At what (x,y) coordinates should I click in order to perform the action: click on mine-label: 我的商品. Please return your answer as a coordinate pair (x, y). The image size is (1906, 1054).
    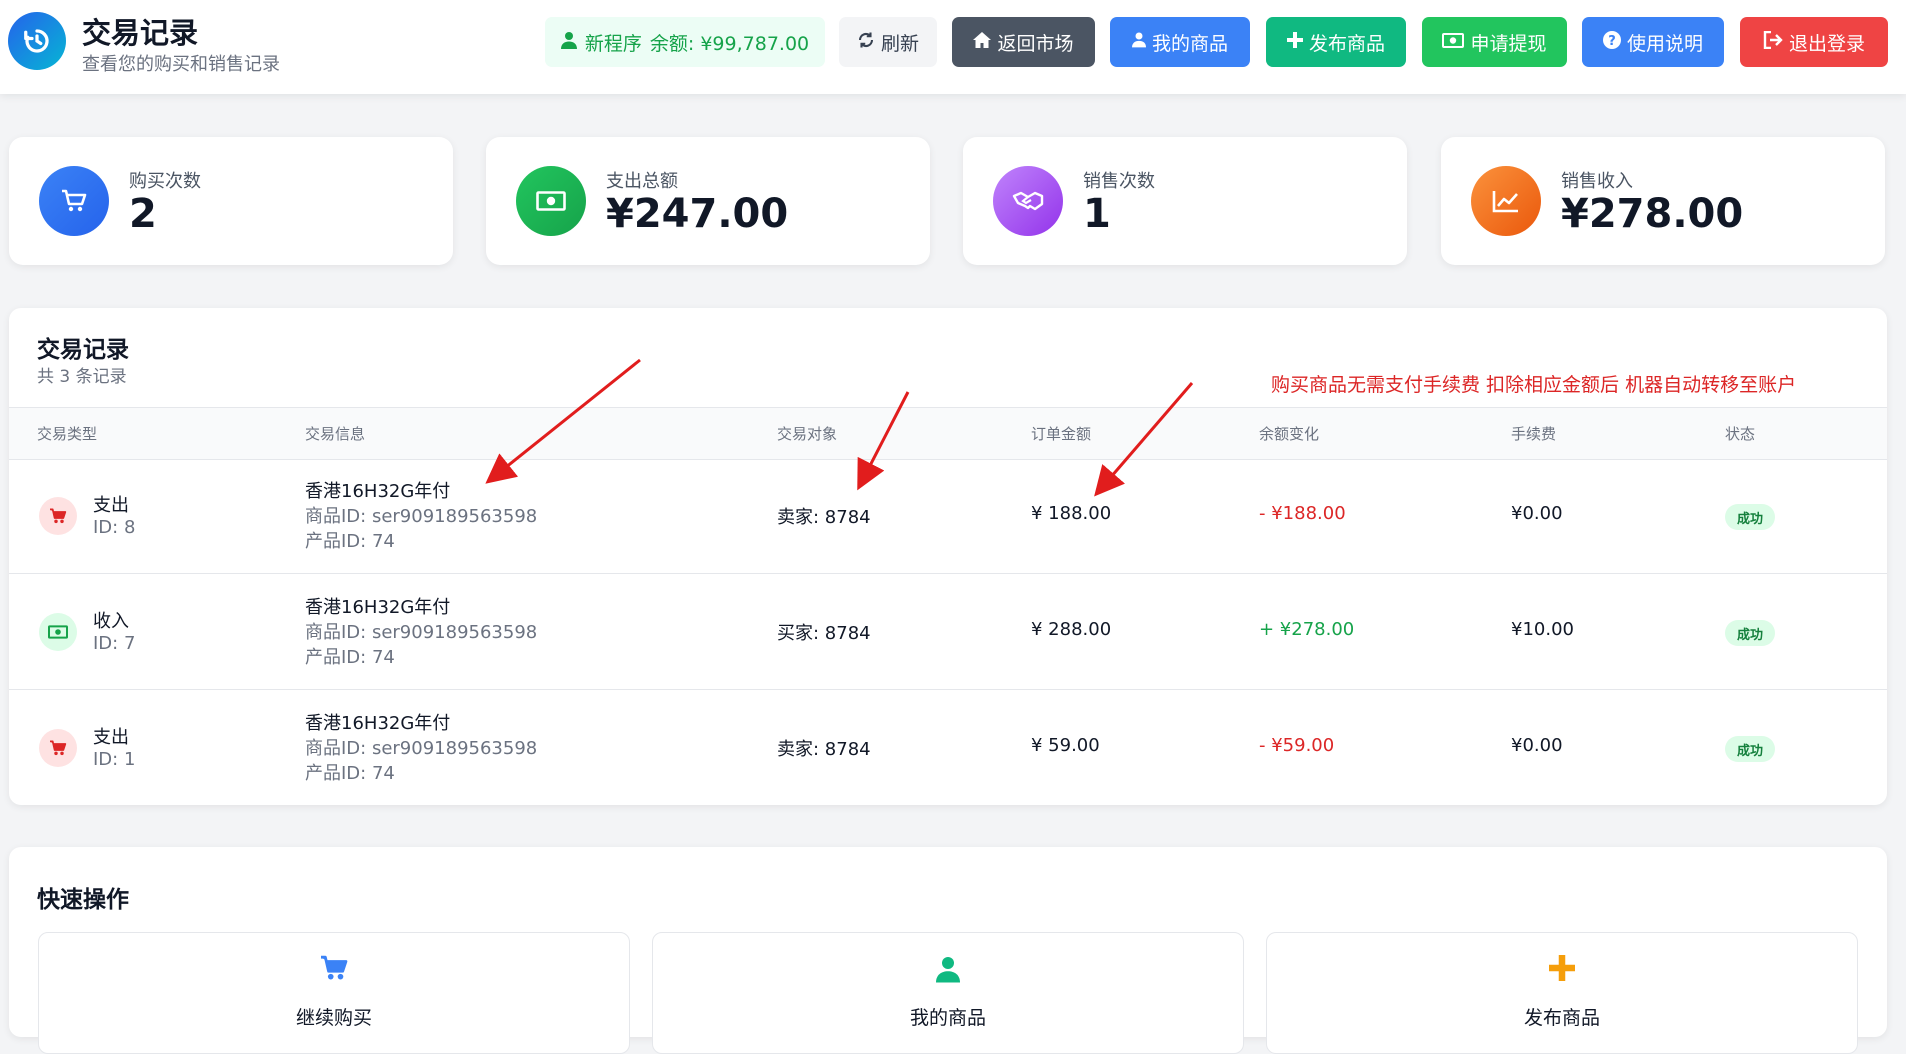
    Looking at the image, I should click on (1189, 43).